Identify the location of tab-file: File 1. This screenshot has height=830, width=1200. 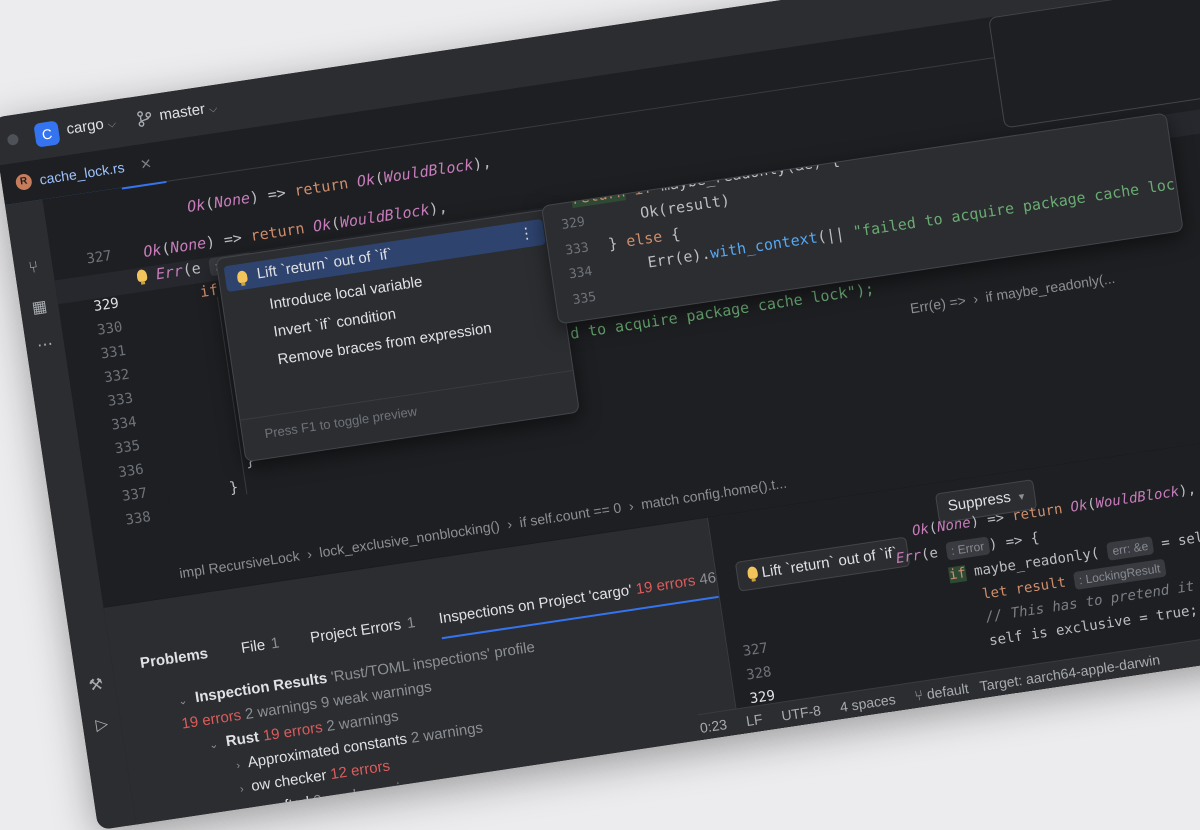
(260, 645).